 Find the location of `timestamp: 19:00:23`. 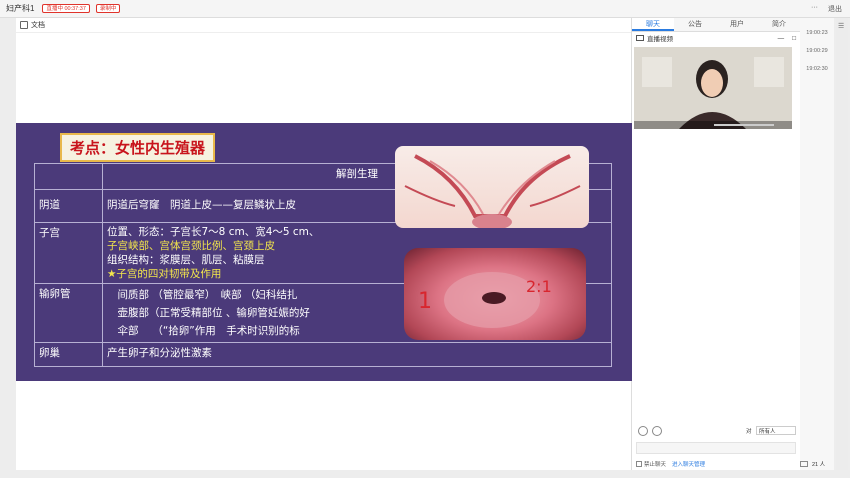

timestamp: 19:00:23 is located at coordinates (817, 33).